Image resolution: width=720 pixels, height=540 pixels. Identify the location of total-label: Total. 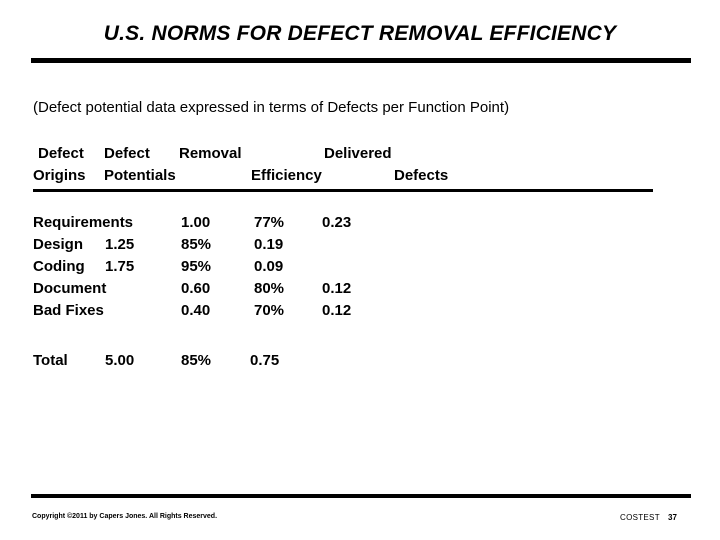
(50, 360).